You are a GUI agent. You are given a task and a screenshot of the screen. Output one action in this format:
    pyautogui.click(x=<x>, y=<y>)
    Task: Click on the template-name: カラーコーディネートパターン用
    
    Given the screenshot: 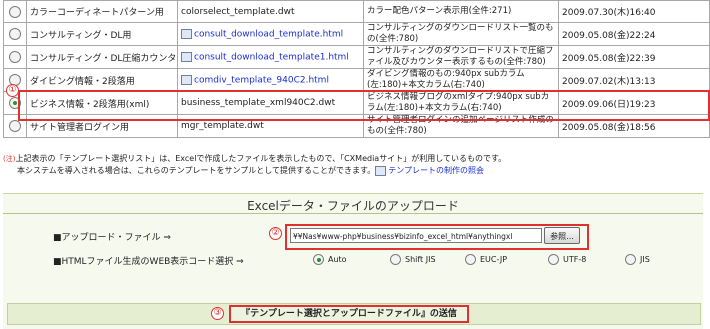 What is the action you would take?
    pyautogui.click(x=102, y=11)
    